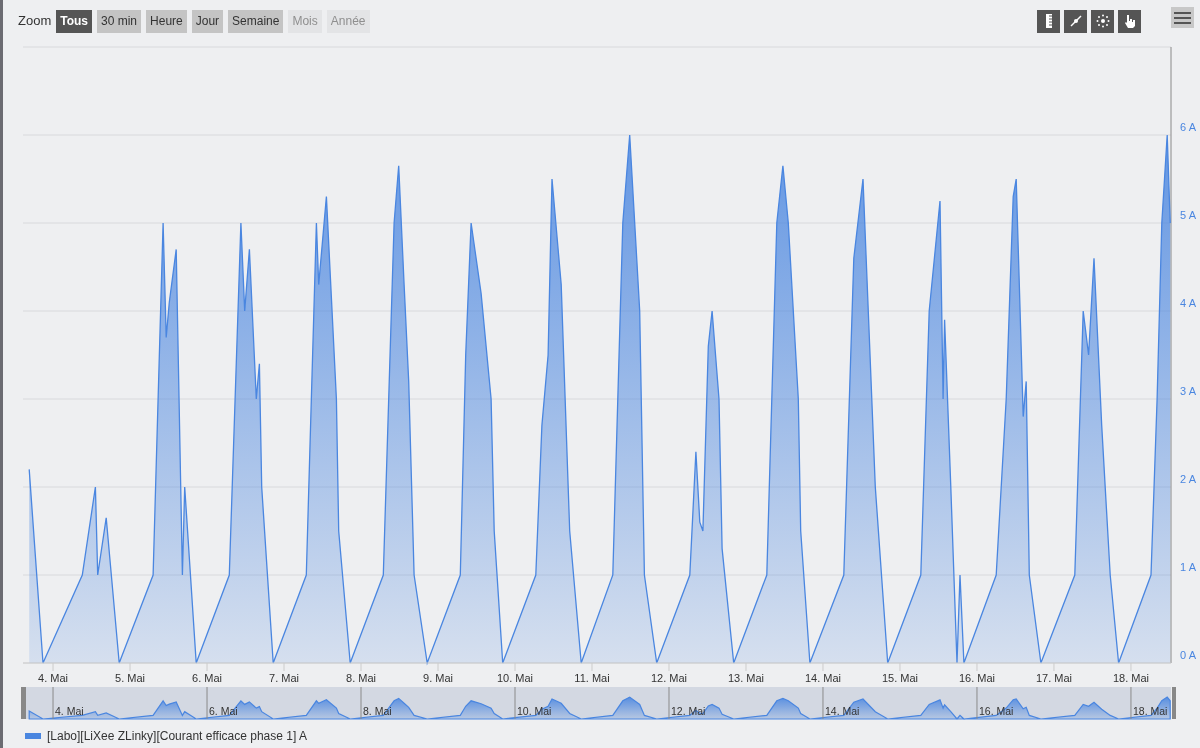 The height and width of the screenshot is (748, 1200). I want to click on x-axis-label: 9. Mai, so click(438, 678).